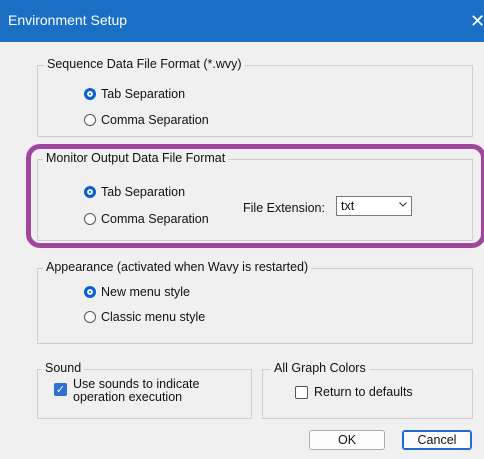  I want to click on sequence-comma-label: Comma Separation, so click(155, 120).